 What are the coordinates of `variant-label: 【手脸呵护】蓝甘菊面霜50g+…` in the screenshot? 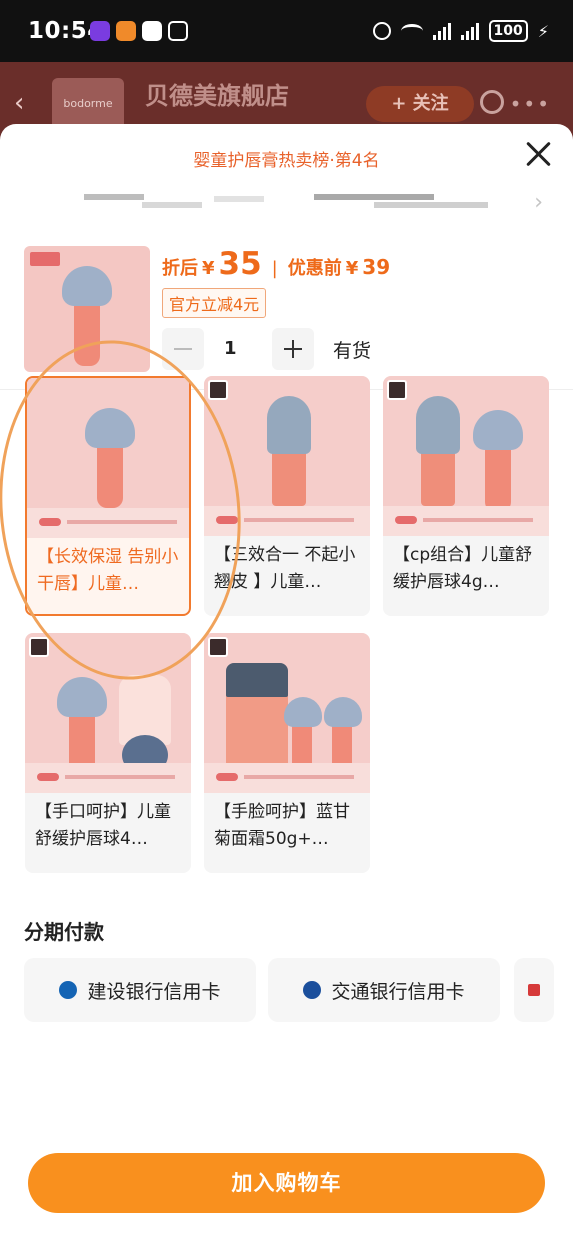 It's located at (282, 825).